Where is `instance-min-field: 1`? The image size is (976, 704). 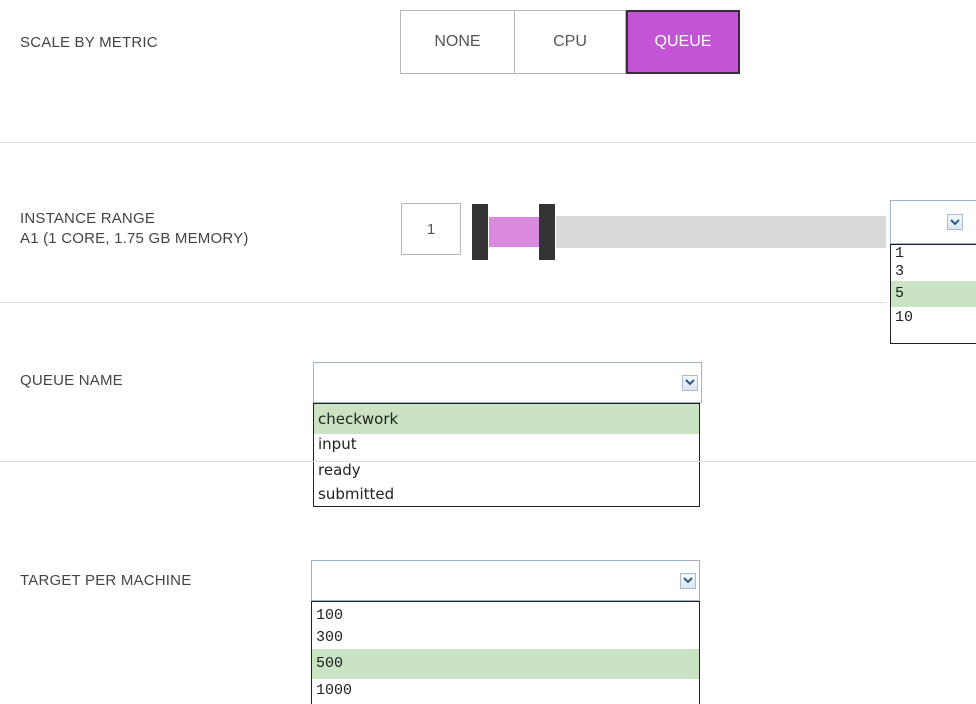 instance-min-field: 1 is located at coordinates (431, 229).